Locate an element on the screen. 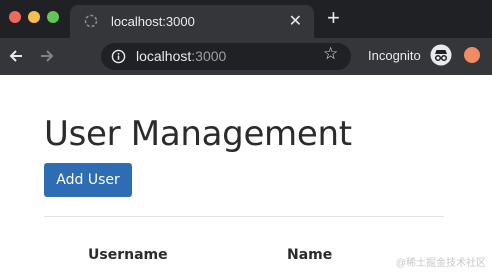  window-minimize-button is located at coordinates (34, 17).